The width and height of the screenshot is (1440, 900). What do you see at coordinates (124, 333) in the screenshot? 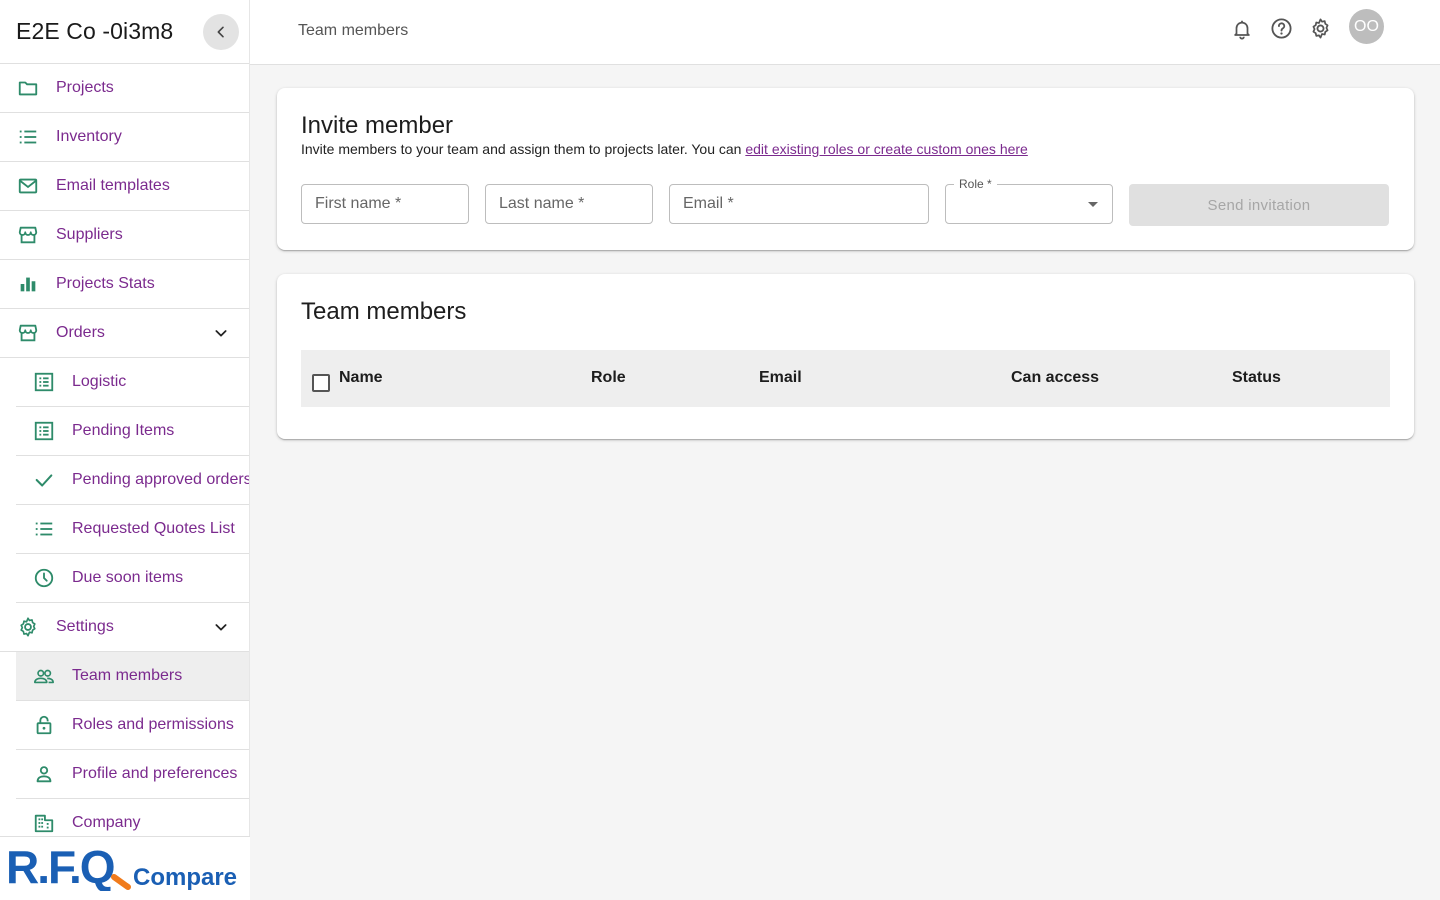
I see `sidebar-item-orders: Orders` at bounding box center [124, 333].